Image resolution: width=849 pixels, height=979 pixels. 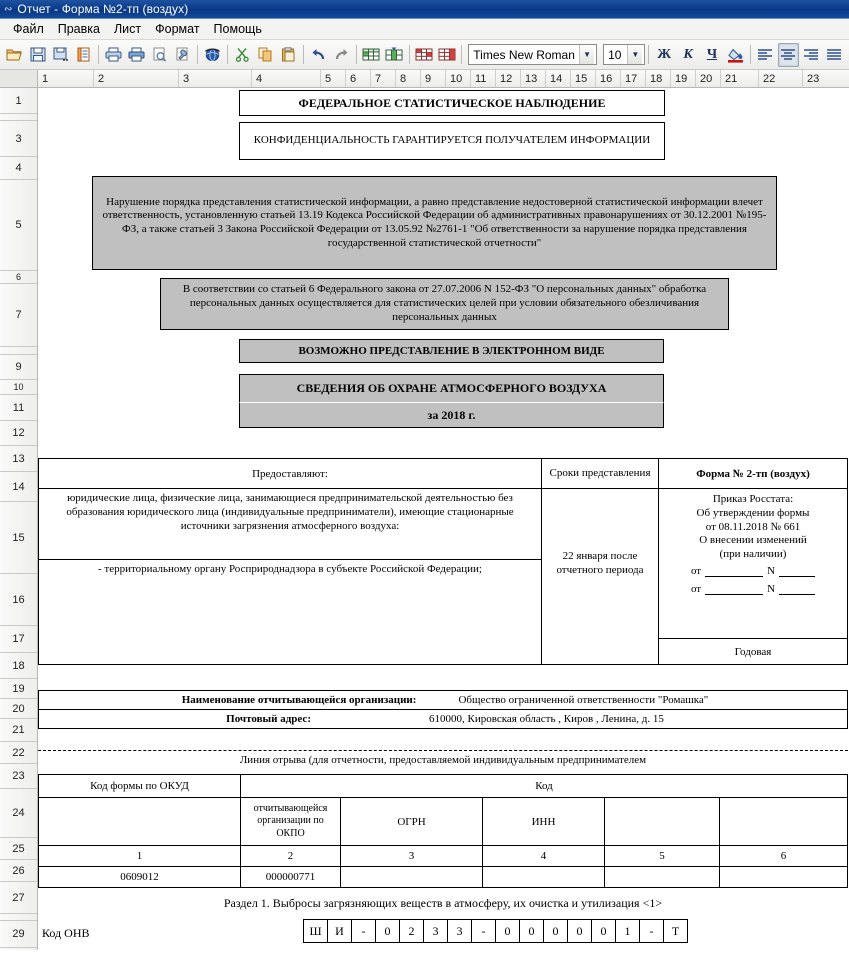 What do you see at coordinates (18, 753) in the screenshot?
I see `row-header-22: 22` at bounding box center [18, 753].